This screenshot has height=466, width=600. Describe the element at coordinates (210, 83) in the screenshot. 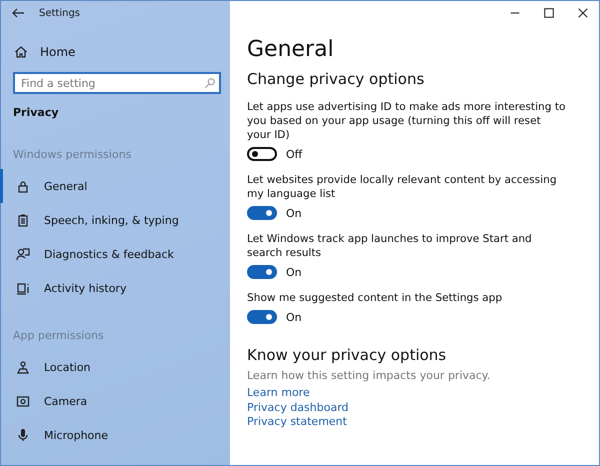

I see `search-icon` at that location.